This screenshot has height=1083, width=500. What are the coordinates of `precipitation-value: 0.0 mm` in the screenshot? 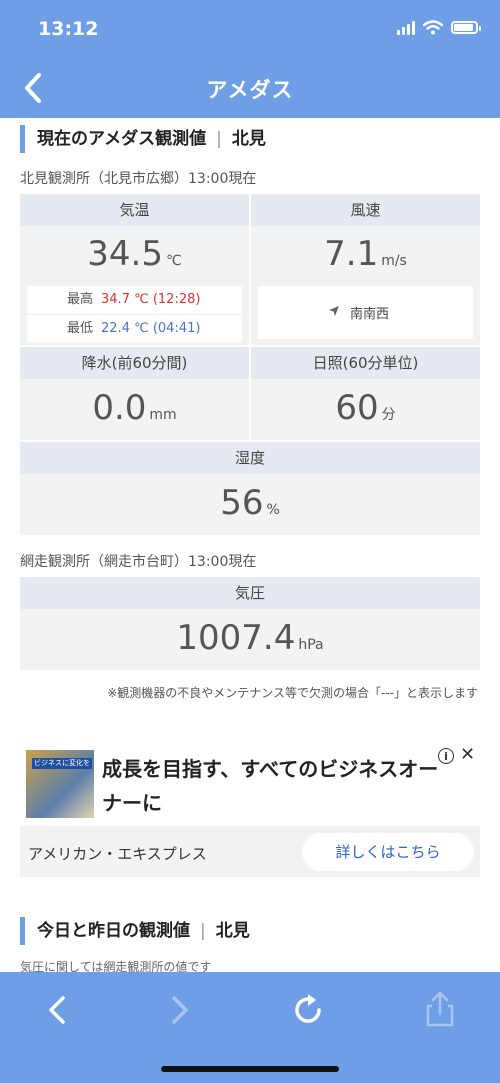 It's located at (134, 408).